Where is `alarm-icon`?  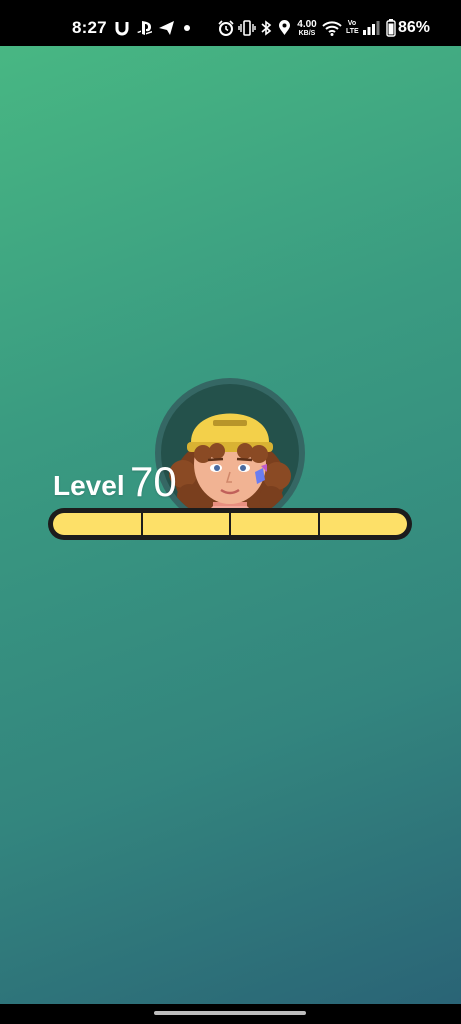
alarm-icon is located at coordinates (226, 28).